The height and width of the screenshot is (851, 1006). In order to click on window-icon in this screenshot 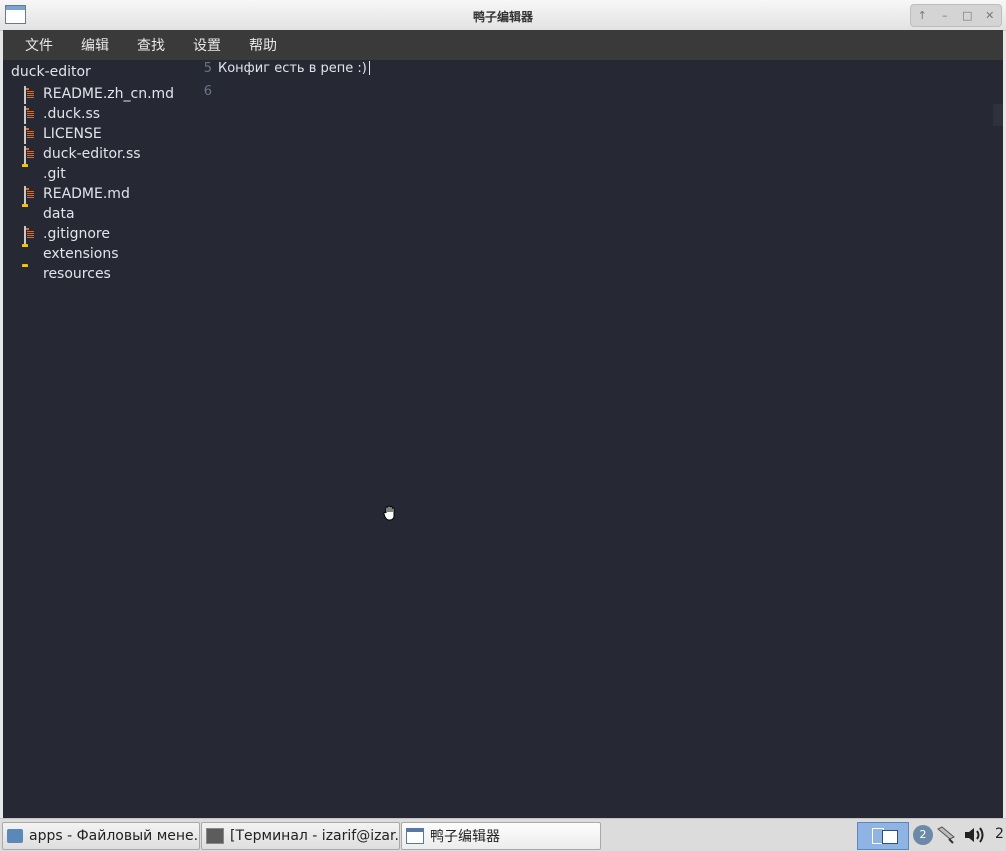, I will do `click(415, 836)`.